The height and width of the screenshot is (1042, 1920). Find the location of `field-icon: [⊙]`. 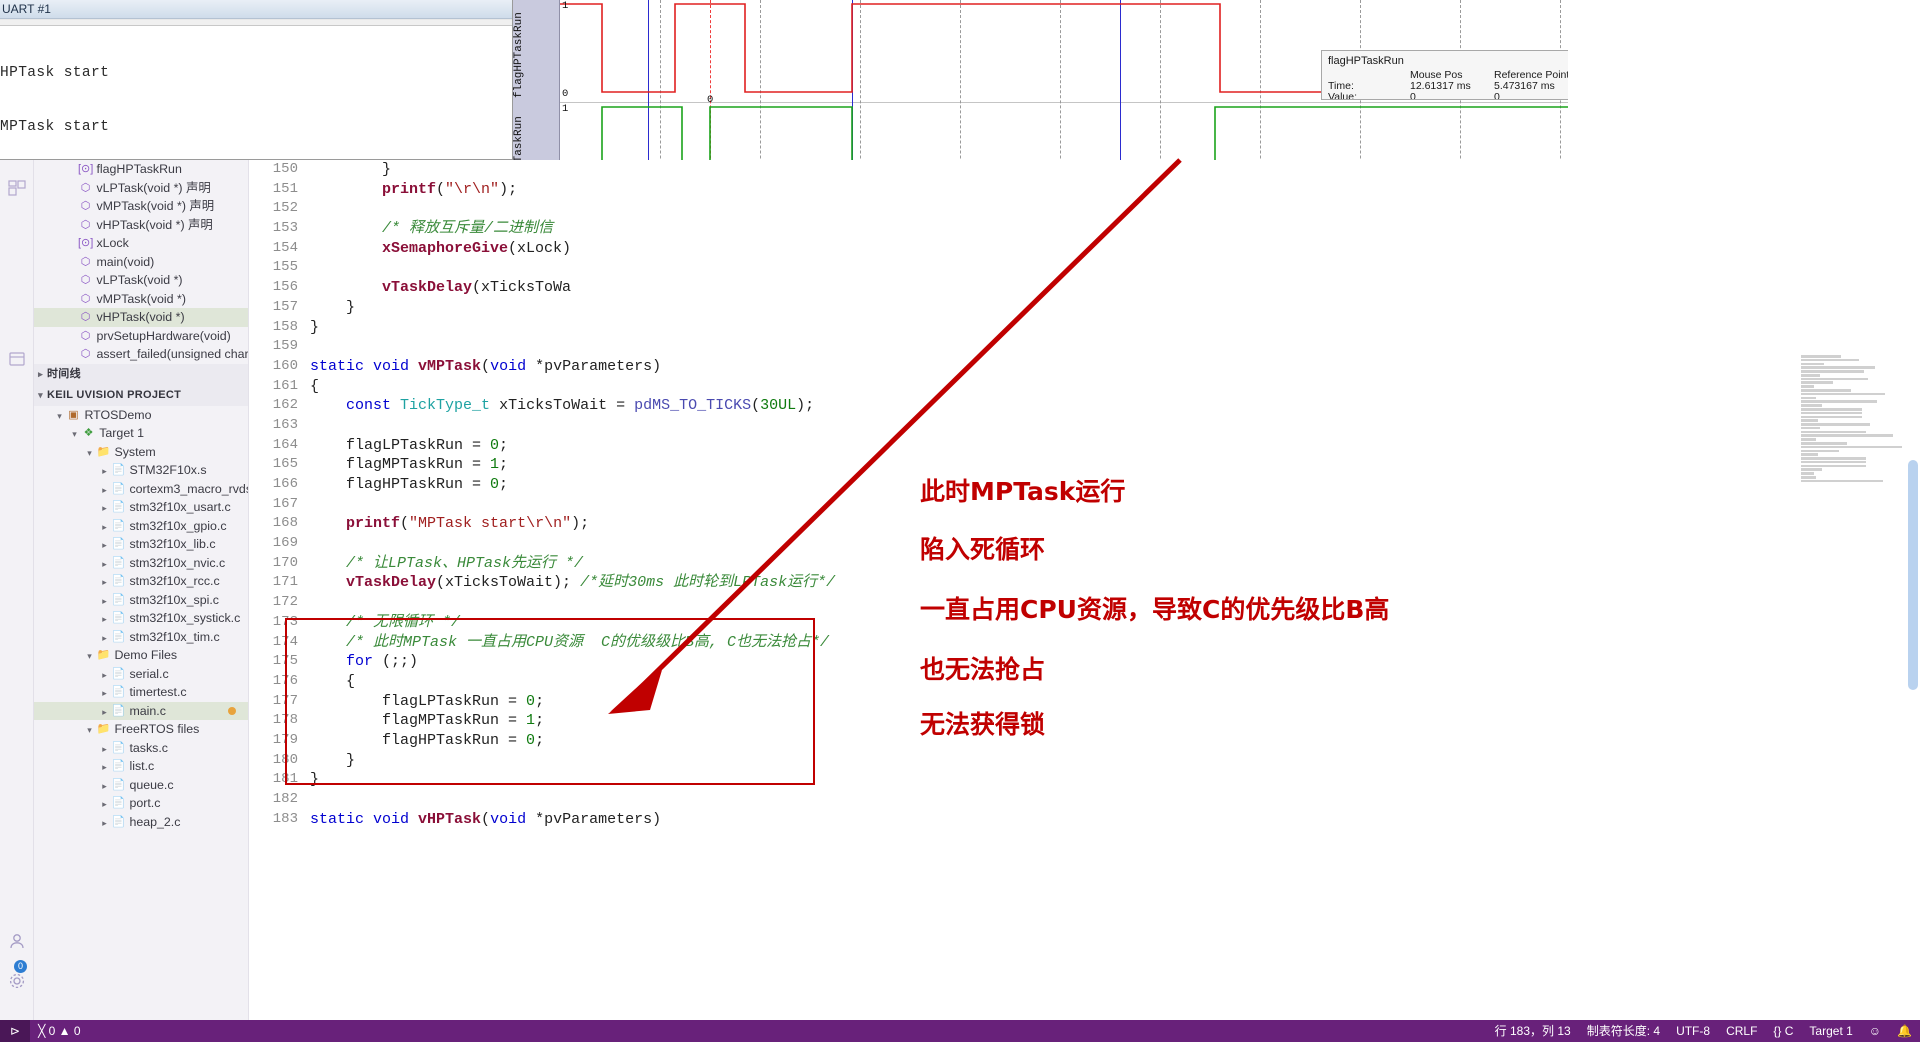

field-icon: [⊙] is located at coordinates (86, 169).